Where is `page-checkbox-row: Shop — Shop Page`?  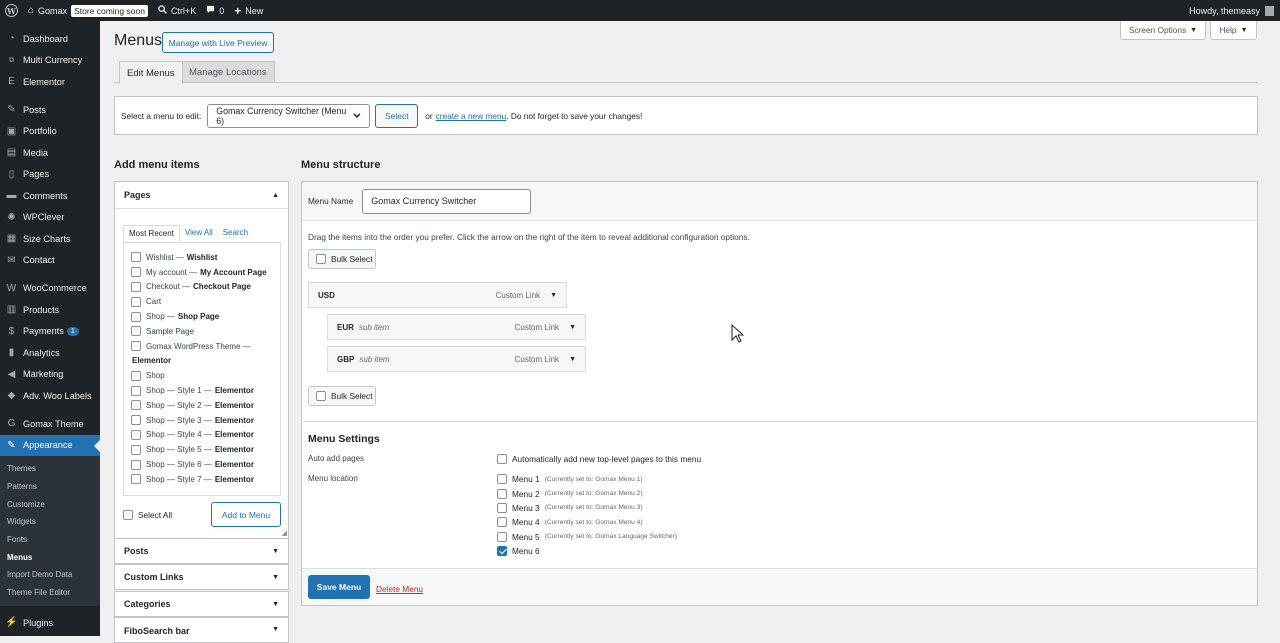
page-checkbox-row: Shop — Shop Page is located at coordinates (205, 316).